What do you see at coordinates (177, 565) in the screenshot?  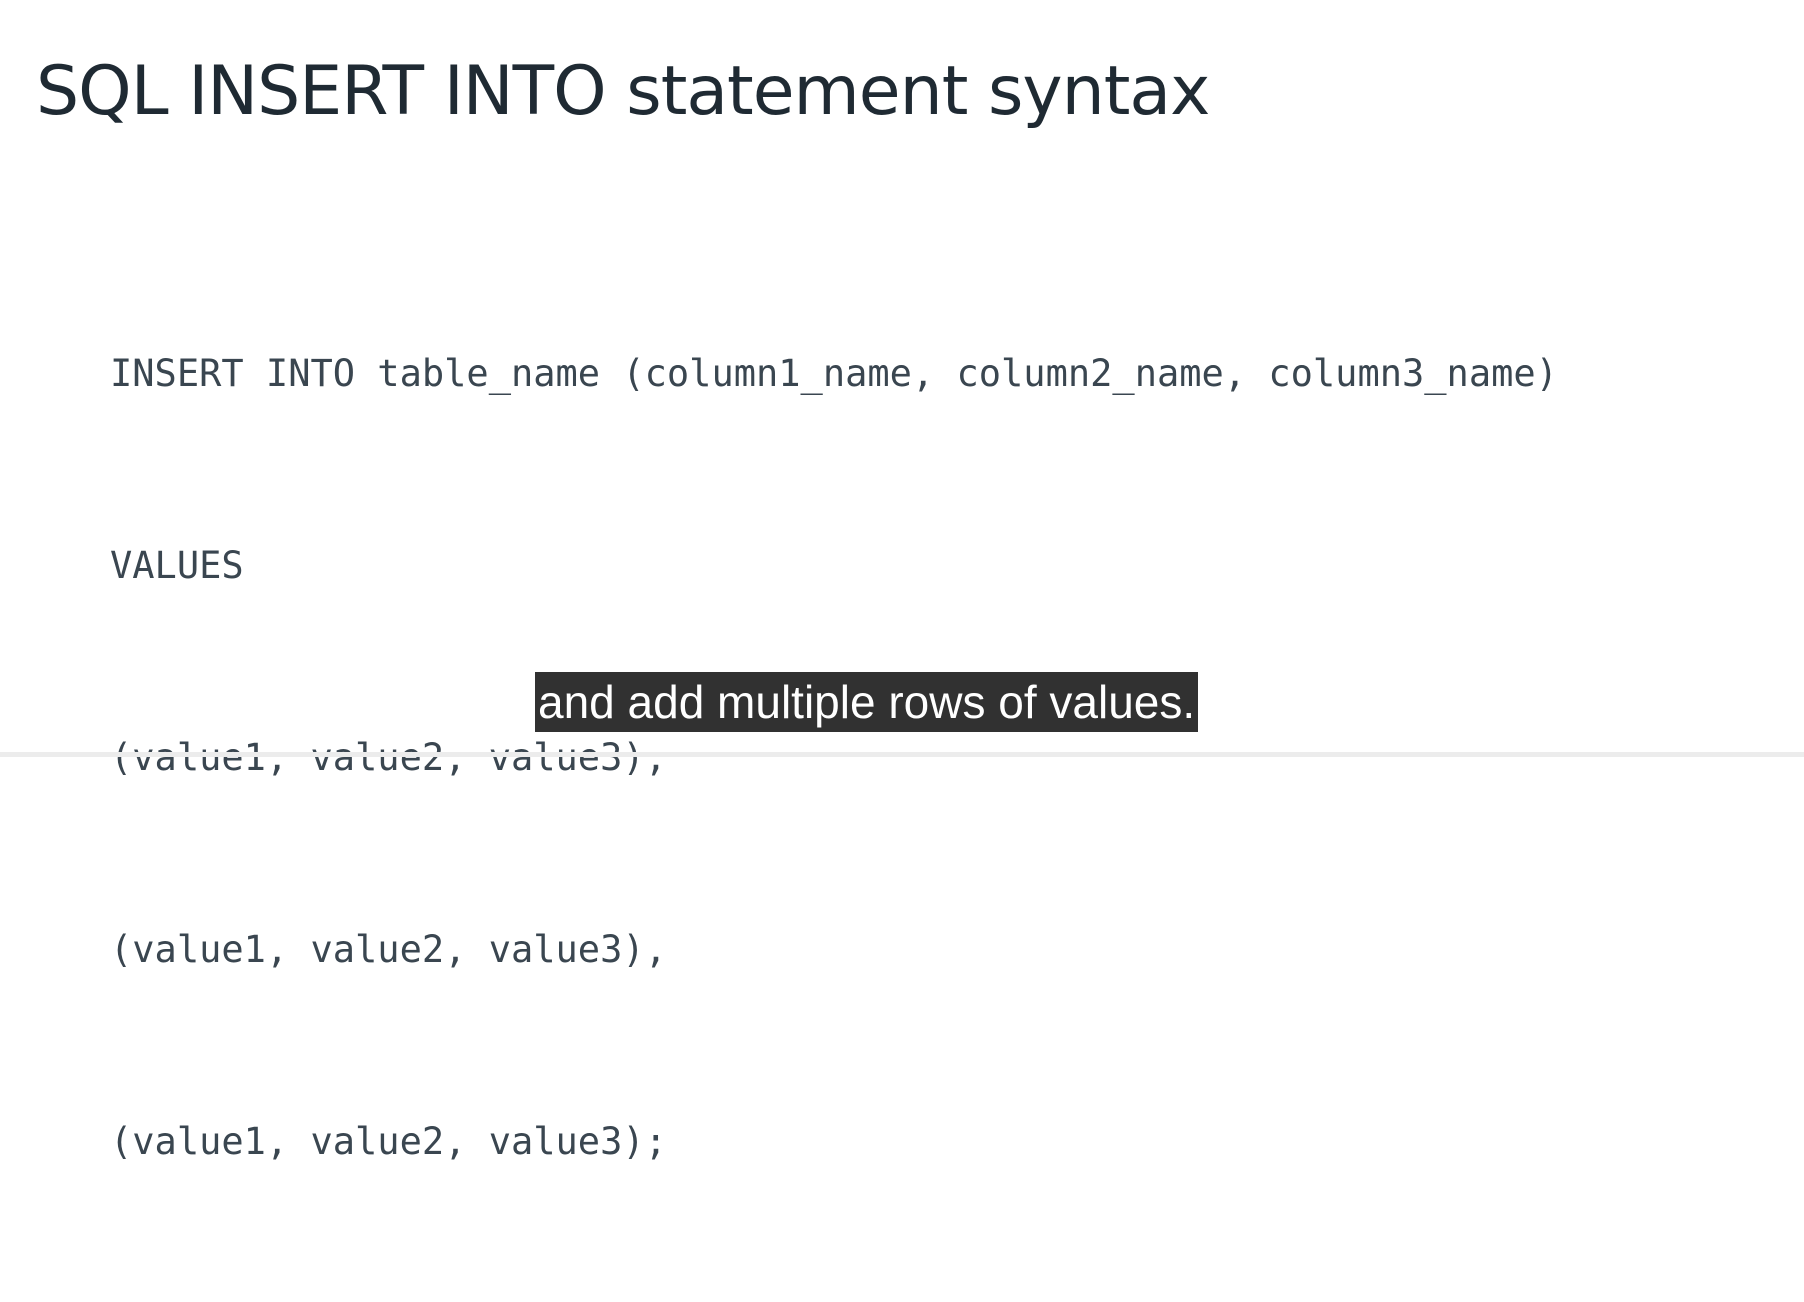 I see `code-line-values-keyword: VALUES` at bounding box center [177, 565].